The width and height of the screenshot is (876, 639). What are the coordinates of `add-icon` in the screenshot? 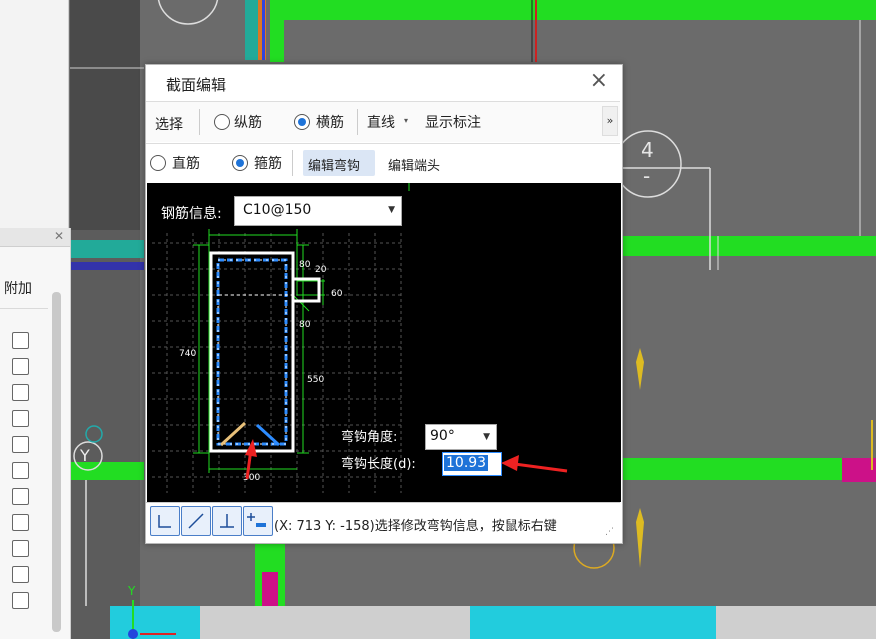 It's located at (256, 520).